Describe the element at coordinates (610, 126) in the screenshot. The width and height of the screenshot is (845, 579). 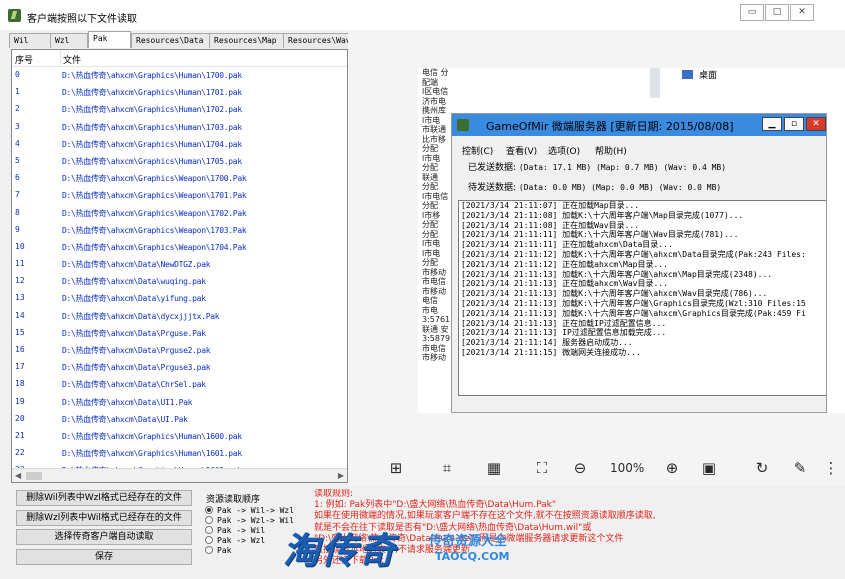
I see `microserver-title: GameOfMir 微端服务器 [更新日期: 2015/08/08]` at that location.